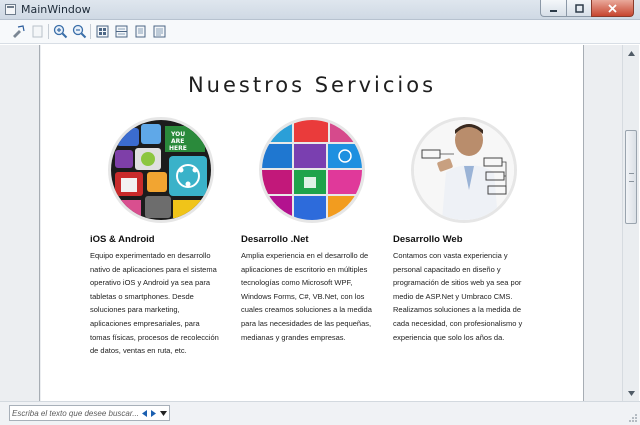  I want to click on close-button, so click(612, 8).